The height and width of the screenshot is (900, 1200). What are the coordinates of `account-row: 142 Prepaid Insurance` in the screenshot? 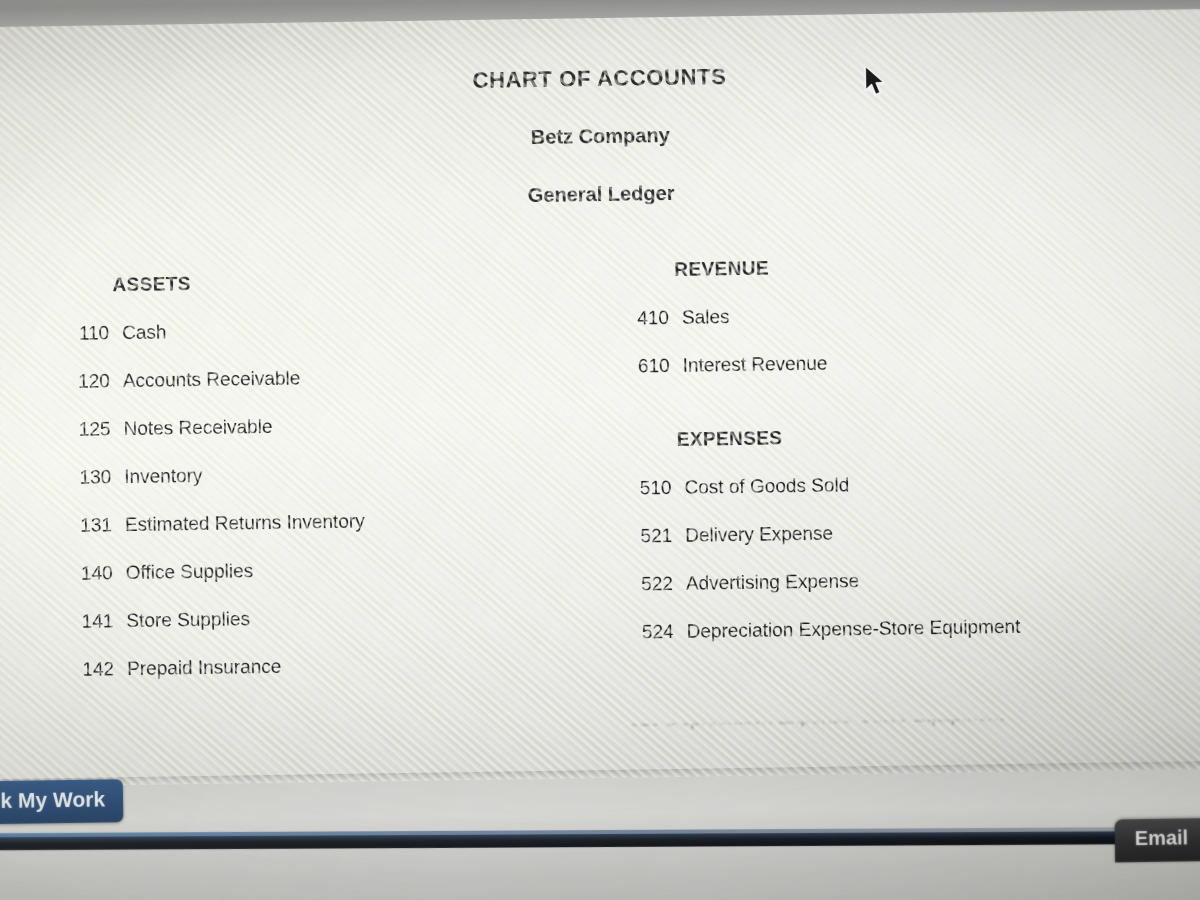 It's located at (303, 667).